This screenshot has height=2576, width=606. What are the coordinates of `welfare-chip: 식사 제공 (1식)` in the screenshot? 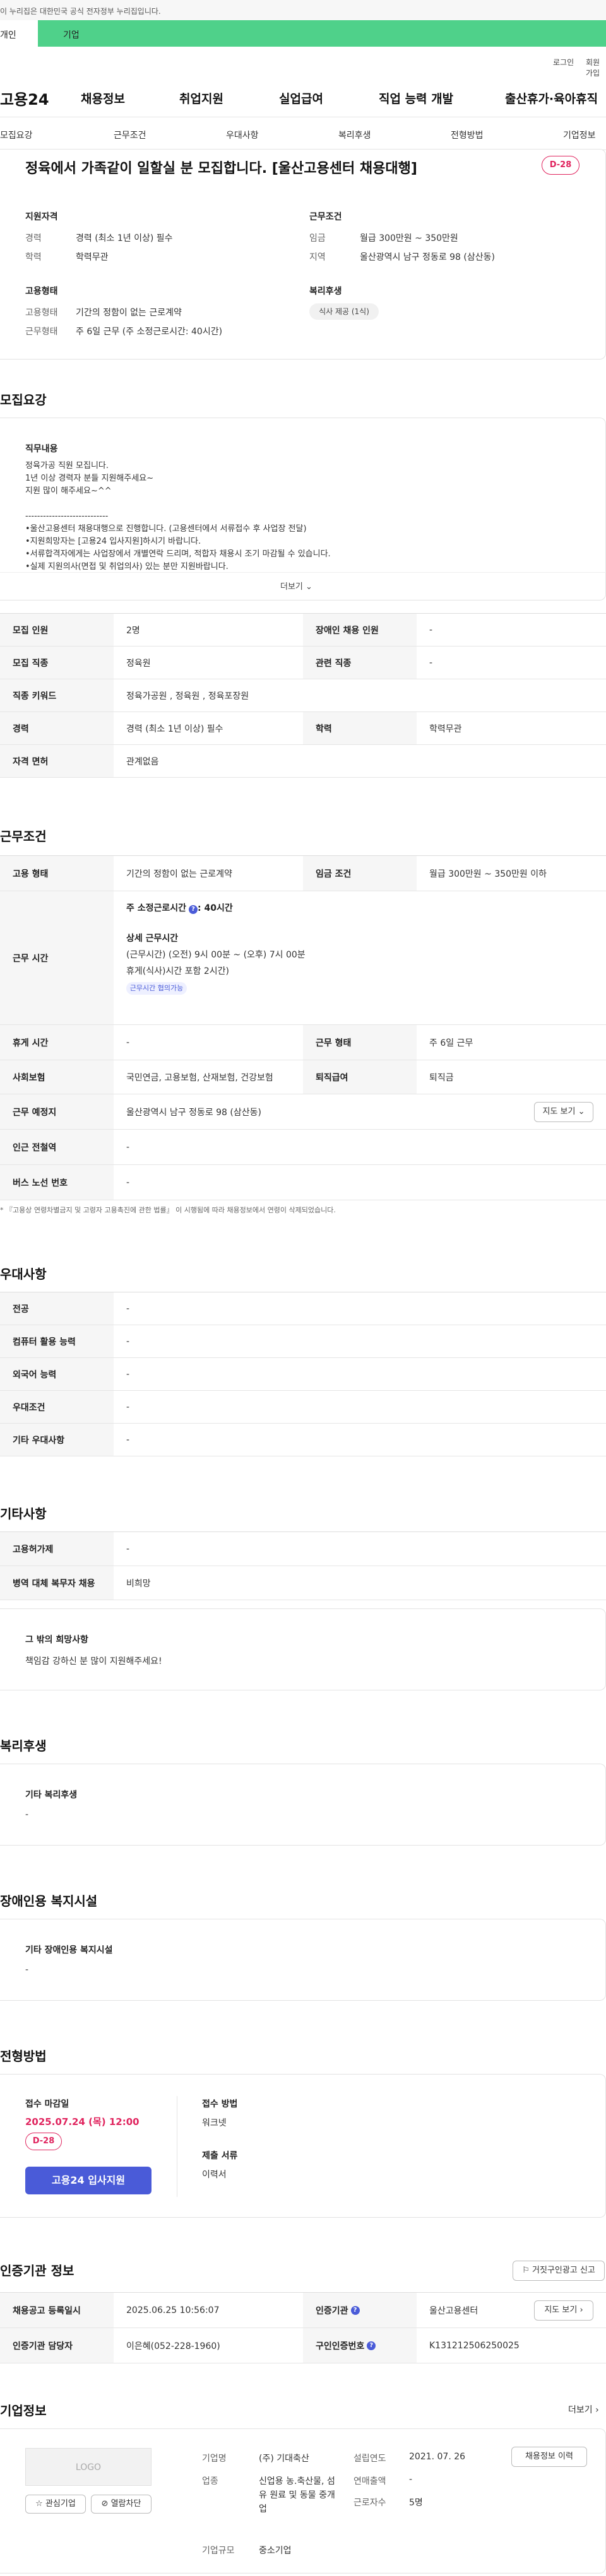 It's located at (344, 311).